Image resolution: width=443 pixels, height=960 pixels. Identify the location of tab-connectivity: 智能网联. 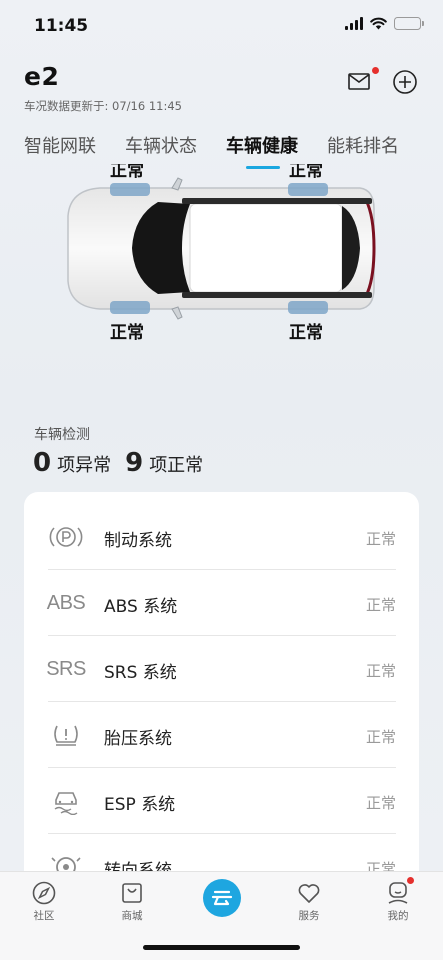
(60, 145).